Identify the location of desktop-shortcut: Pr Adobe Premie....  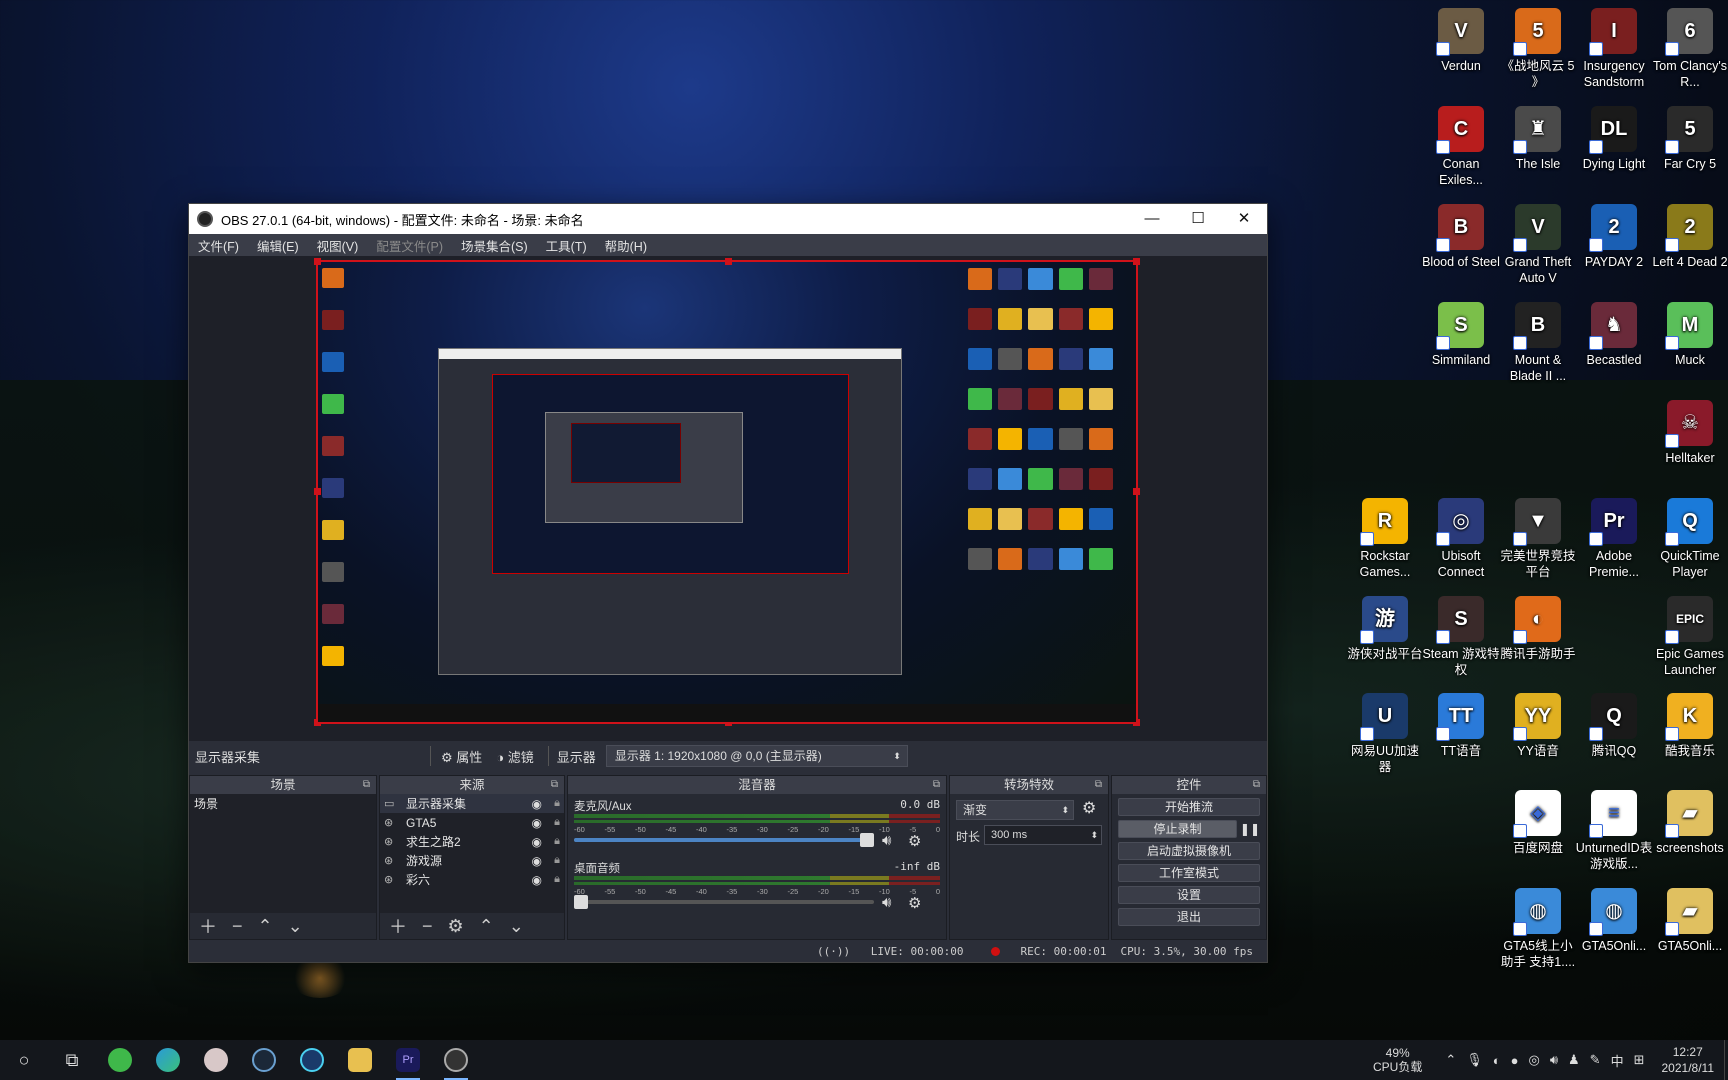
(1614, 539).